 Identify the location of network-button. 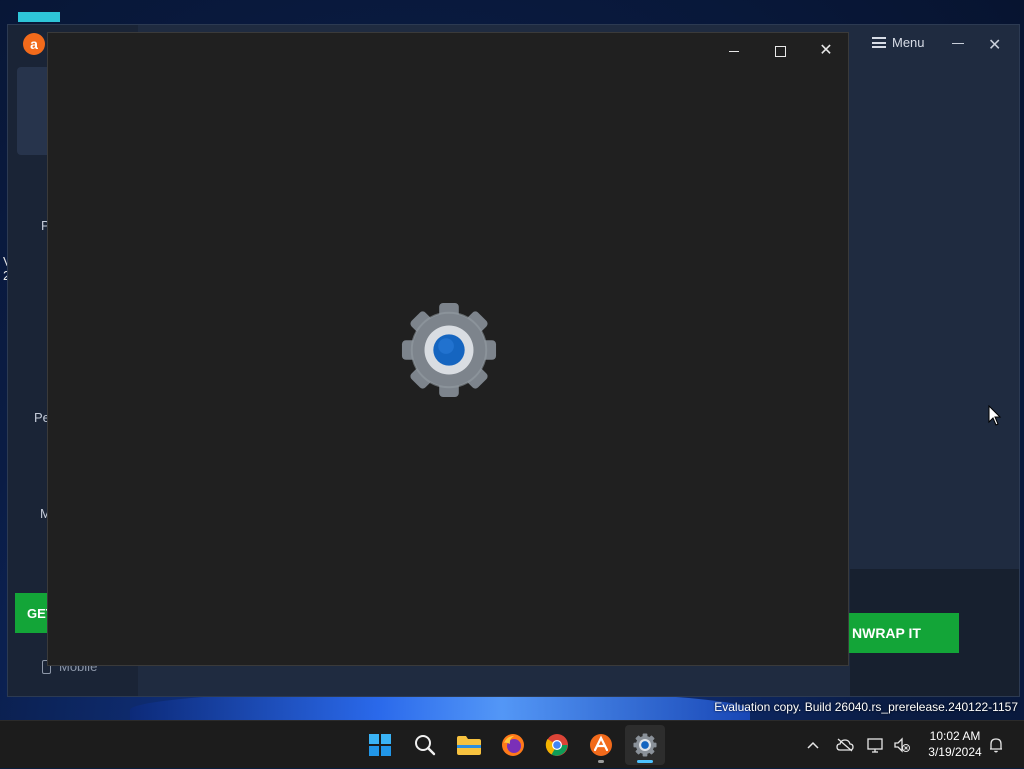
(876, 745).